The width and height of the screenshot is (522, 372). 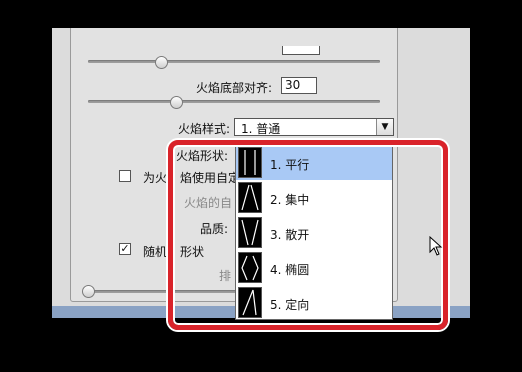 What do you see at coordinates (299, 85) in the screenshot?
I see `bottom-align-input: 30` at bounding box center [299, 85].